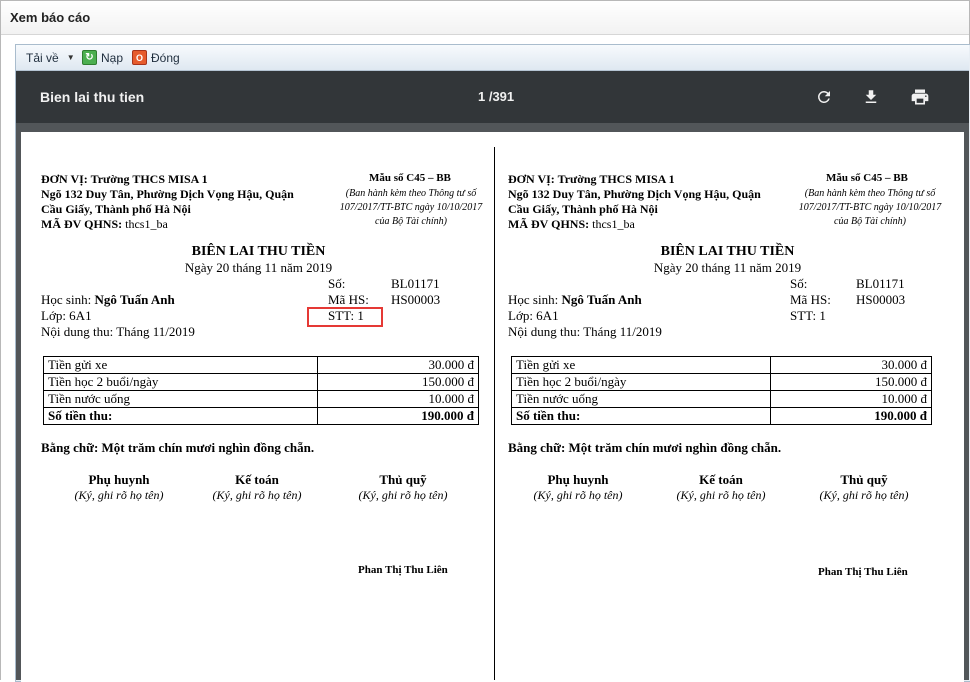  I want to click on stt-highlight-box, so click(345, 317).